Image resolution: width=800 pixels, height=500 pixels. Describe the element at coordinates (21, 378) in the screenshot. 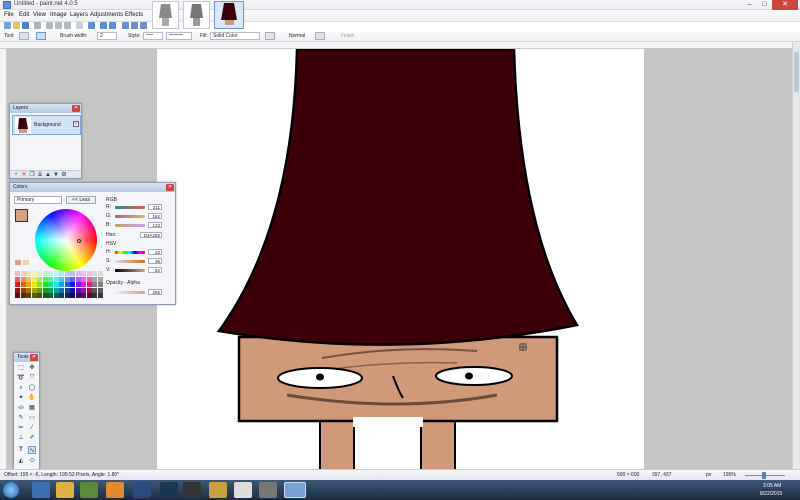

I see `lasso-icon: ➰` at that location.